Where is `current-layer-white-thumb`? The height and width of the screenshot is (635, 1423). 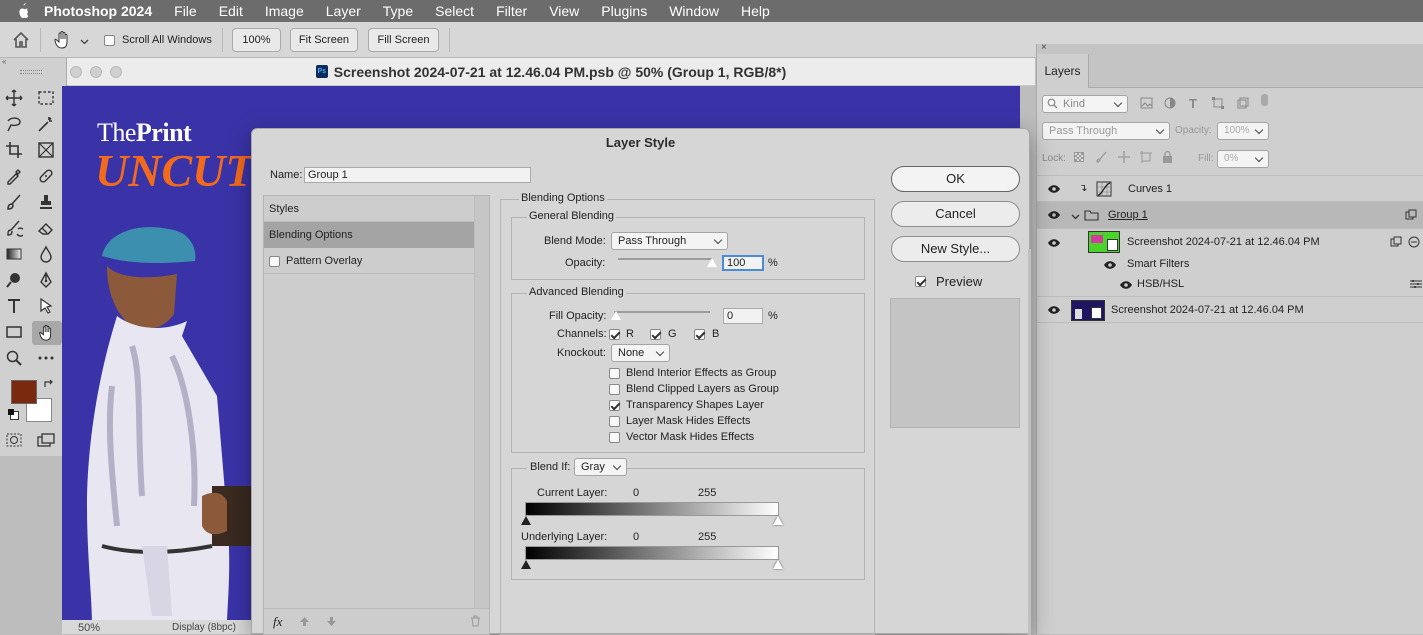 current-layer-white-thumb is located at coordinates (778, 520).